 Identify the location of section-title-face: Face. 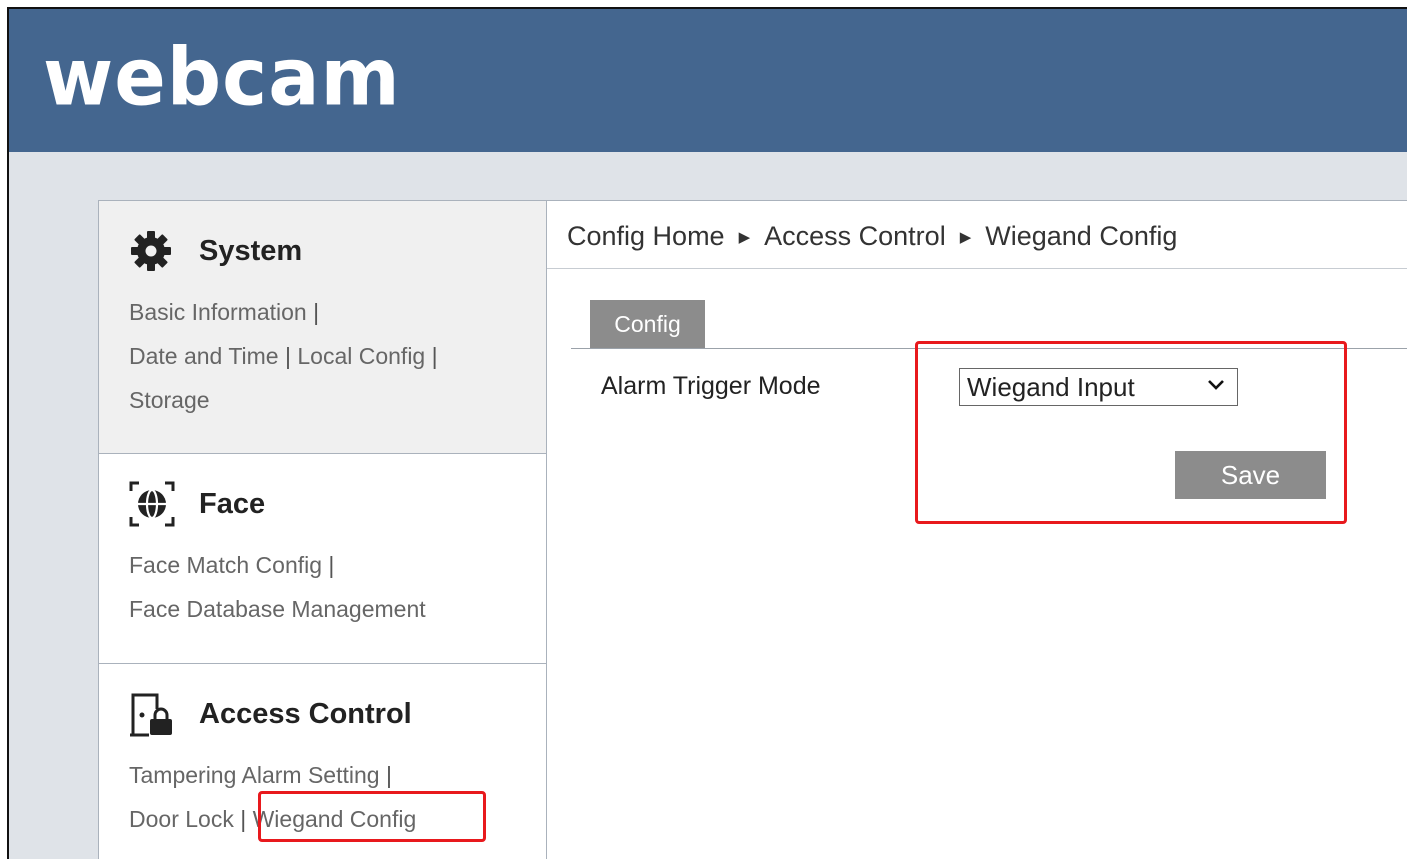
(197, 504).